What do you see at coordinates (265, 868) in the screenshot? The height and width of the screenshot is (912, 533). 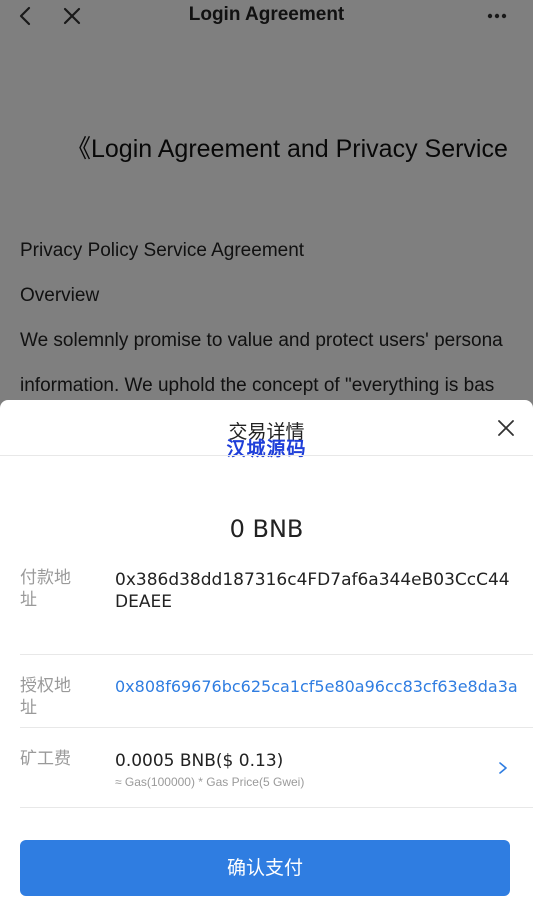 I see `confirm-payment-button: 确认支付` at bounding box center [265, 868].